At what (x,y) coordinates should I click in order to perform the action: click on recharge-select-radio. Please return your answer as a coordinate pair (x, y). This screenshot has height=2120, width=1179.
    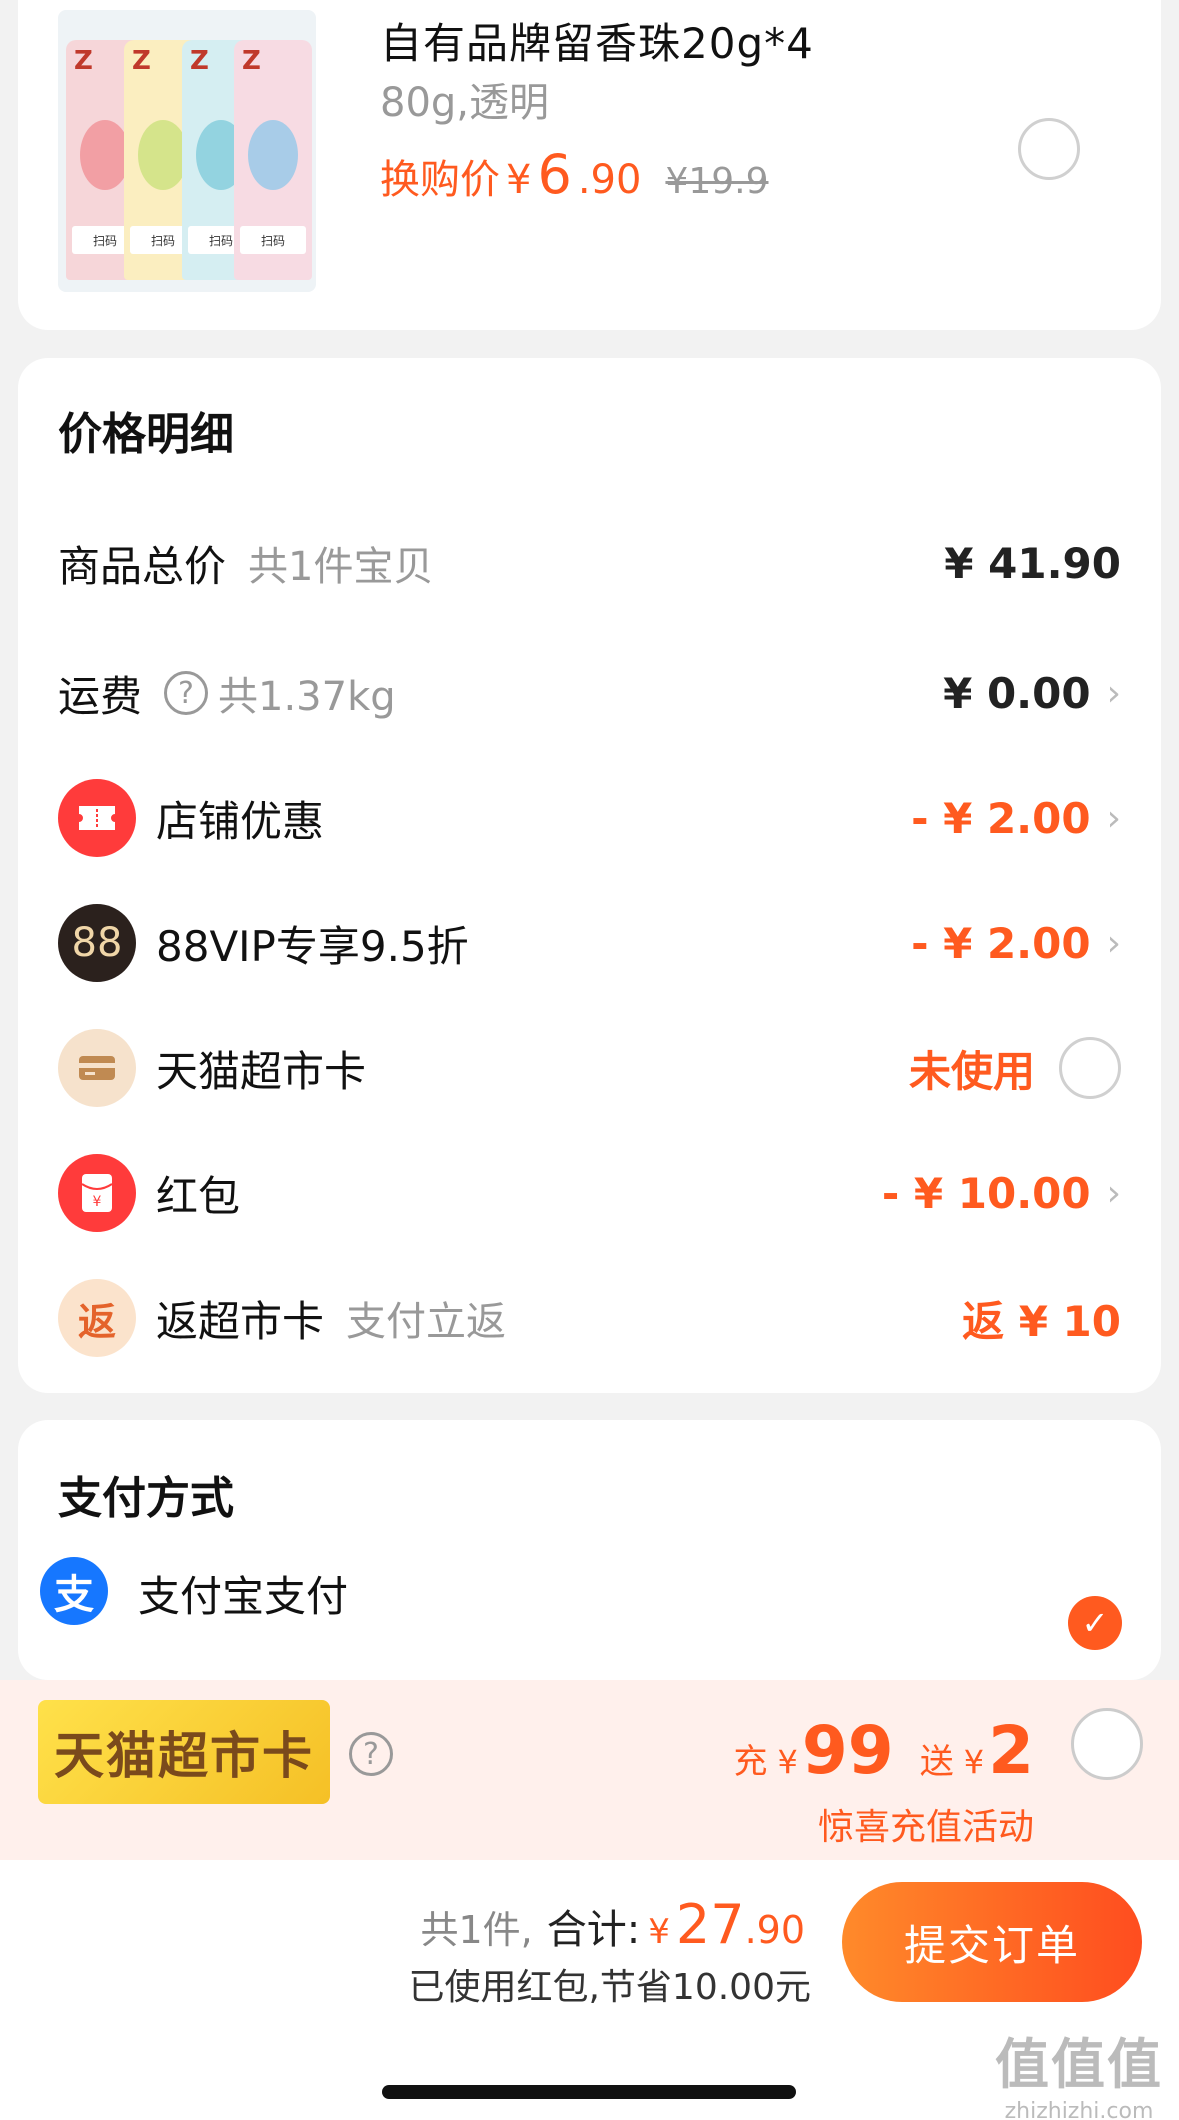
    Looking at the image, I should click on (1107, 1744).